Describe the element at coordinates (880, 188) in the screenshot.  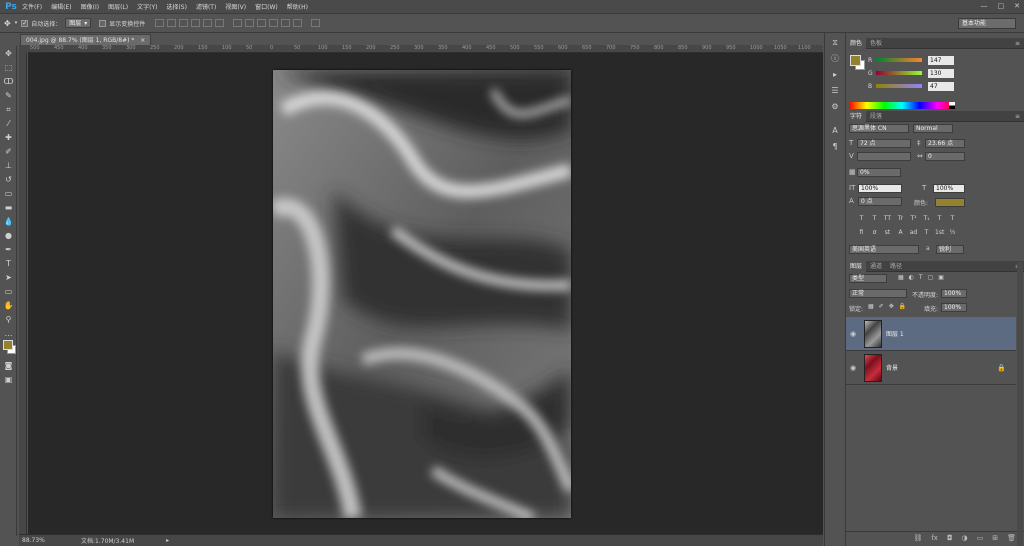
I see `vertical-scale-field: 100%` at that location.